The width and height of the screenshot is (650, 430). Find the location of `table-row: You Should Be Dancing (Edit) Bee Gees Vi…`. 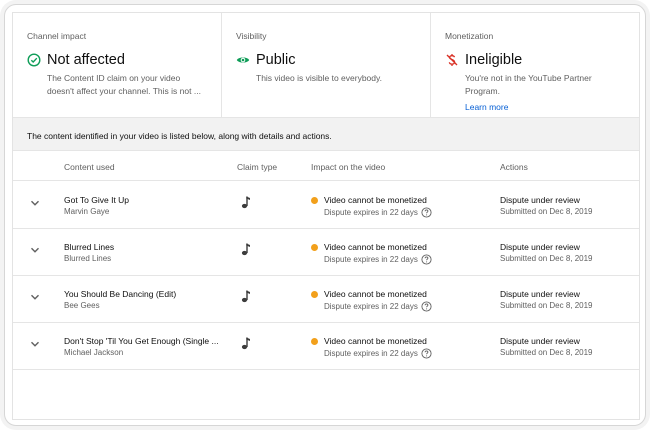

table-row: You Should Be Dancing (Edit) Bee Gees Vi… is located at coordinates (326, 299).